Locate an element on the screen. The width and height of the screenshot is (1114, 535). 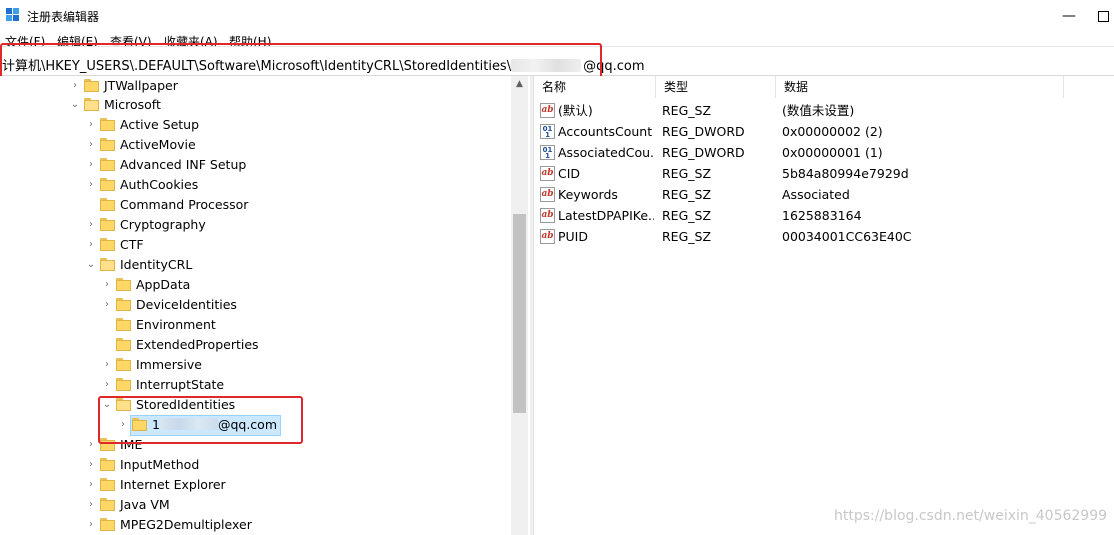
value-row-default: ab (默认) REG_SZ (数值未设置) is located at coordinates (824, 110).